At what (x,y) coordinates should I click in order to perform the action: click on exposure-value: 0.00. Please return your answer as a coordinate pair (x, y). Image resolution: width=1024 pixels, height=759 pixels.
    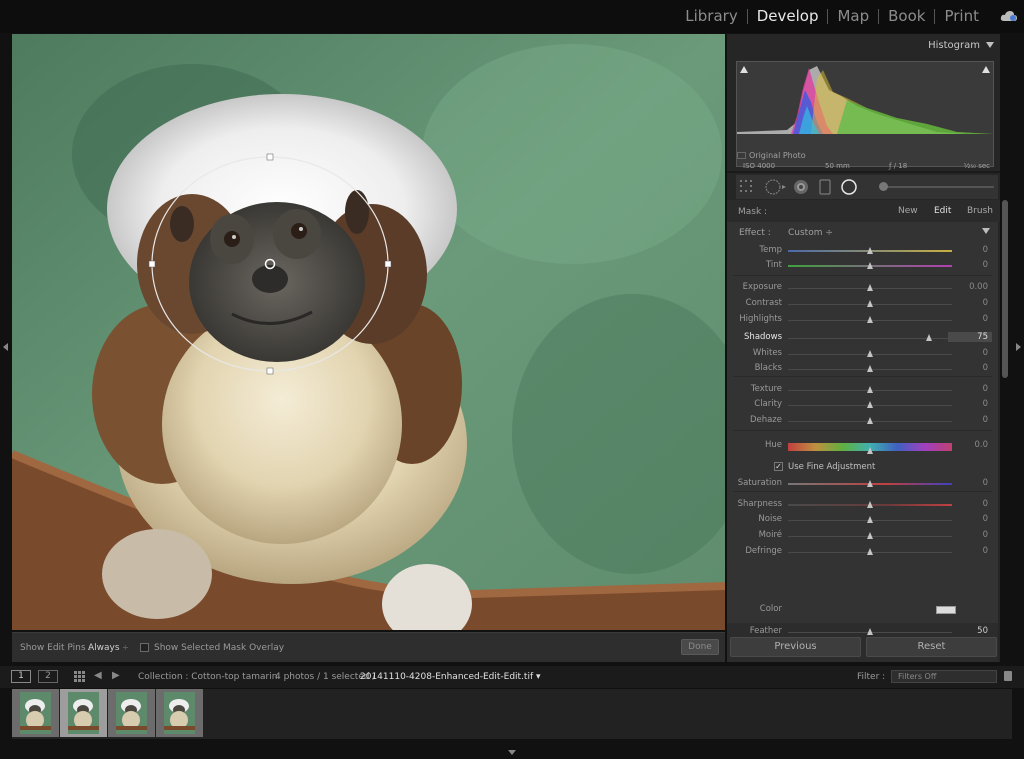
    Looking at the image, I should click on (978, 287).